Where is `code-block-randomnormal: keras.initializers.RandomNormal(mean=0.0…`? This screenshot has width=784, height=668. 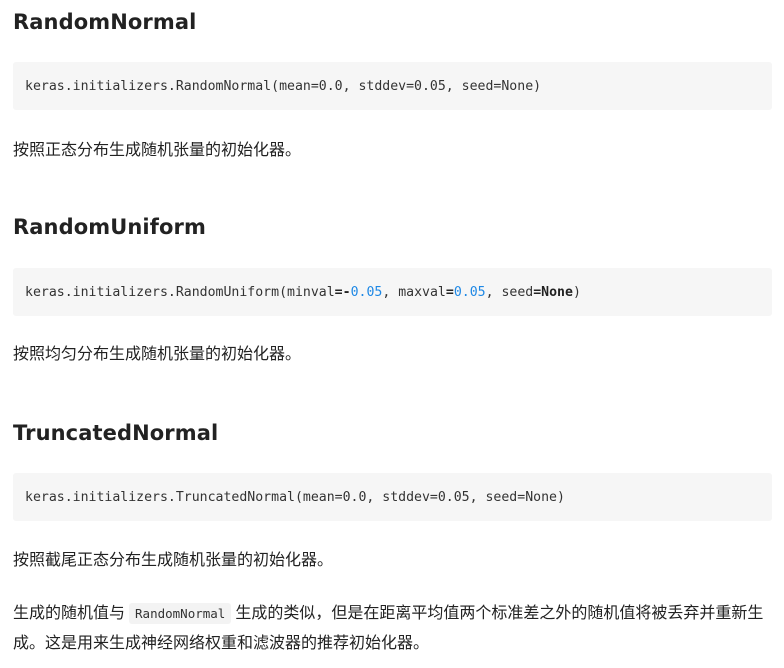
code-block-randomnormal: keras.initializers.RandomNormal(mean=0.0… is located at coordinates (392, 86).